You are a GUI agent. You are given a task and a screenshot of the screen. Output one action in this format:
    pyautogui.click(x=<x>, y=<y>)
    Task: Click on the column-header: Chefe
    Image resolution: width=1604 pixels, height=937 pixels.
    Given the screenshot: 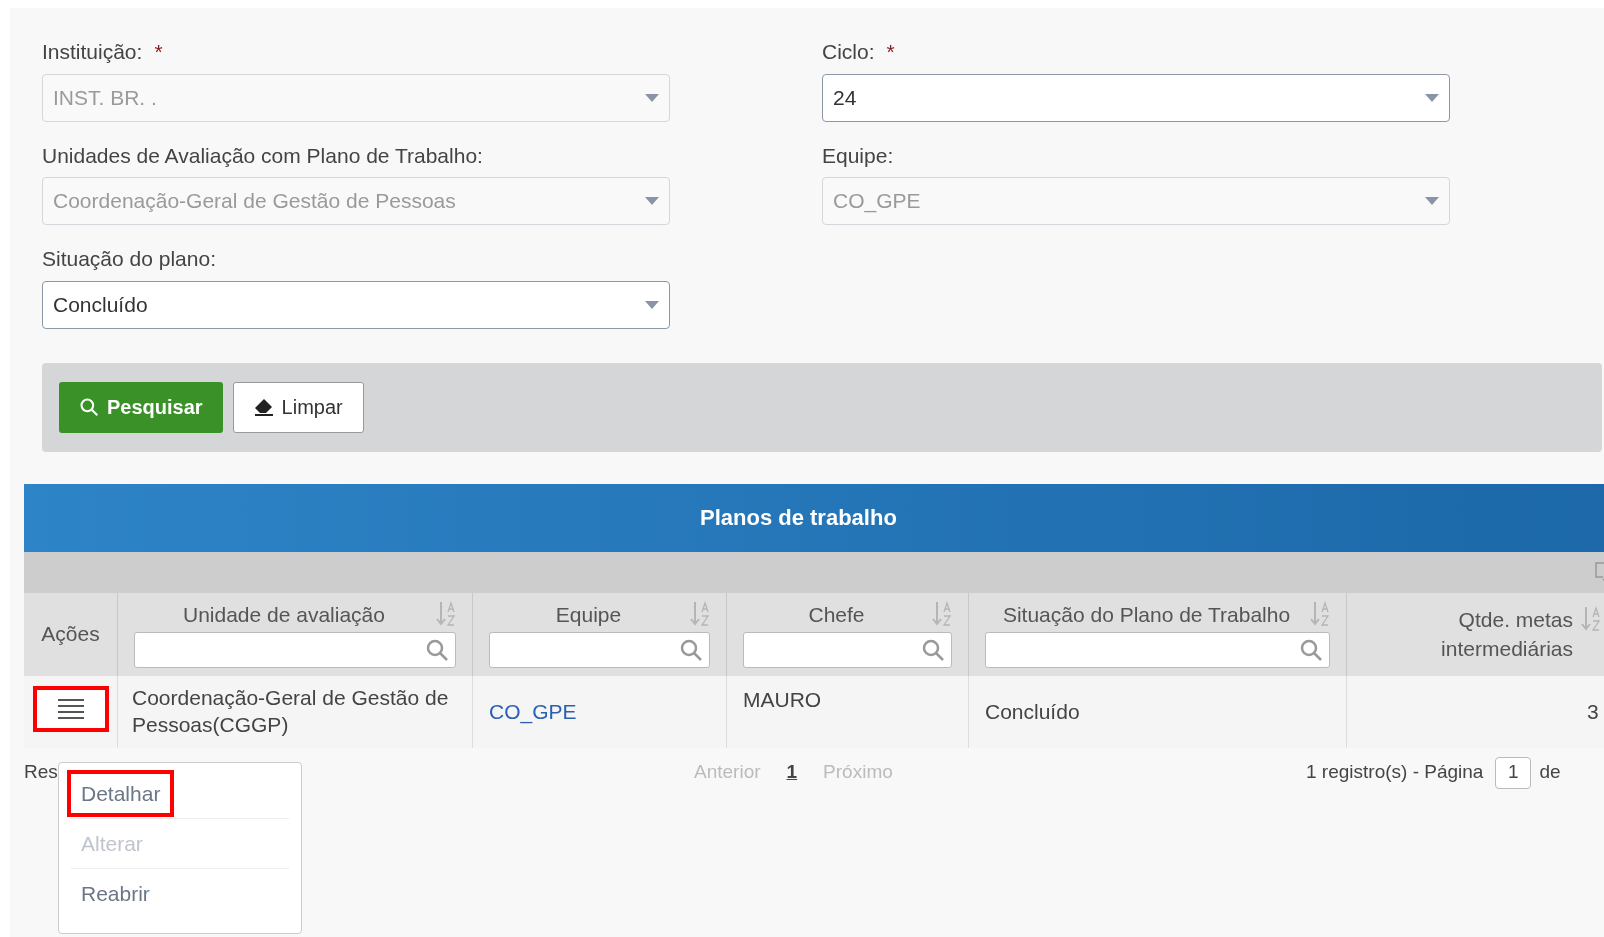 What is the action you would take?
    pyautogui.click(x=848, y=634)
    